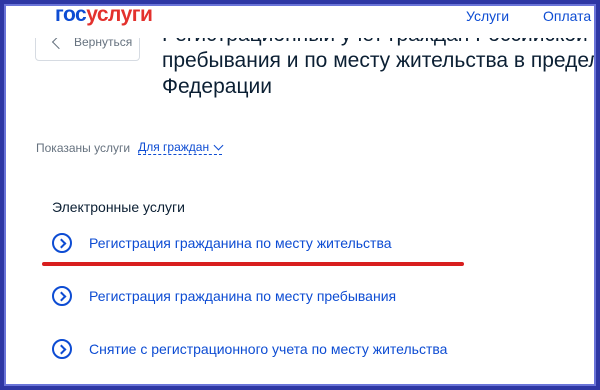 The width and height of the screenshot is (600, 390). What do you see at coordinates (118, 207) in the screenshot?
I see `electronic-services-heading: Электронные услуги` at bounding box center [118, 207].